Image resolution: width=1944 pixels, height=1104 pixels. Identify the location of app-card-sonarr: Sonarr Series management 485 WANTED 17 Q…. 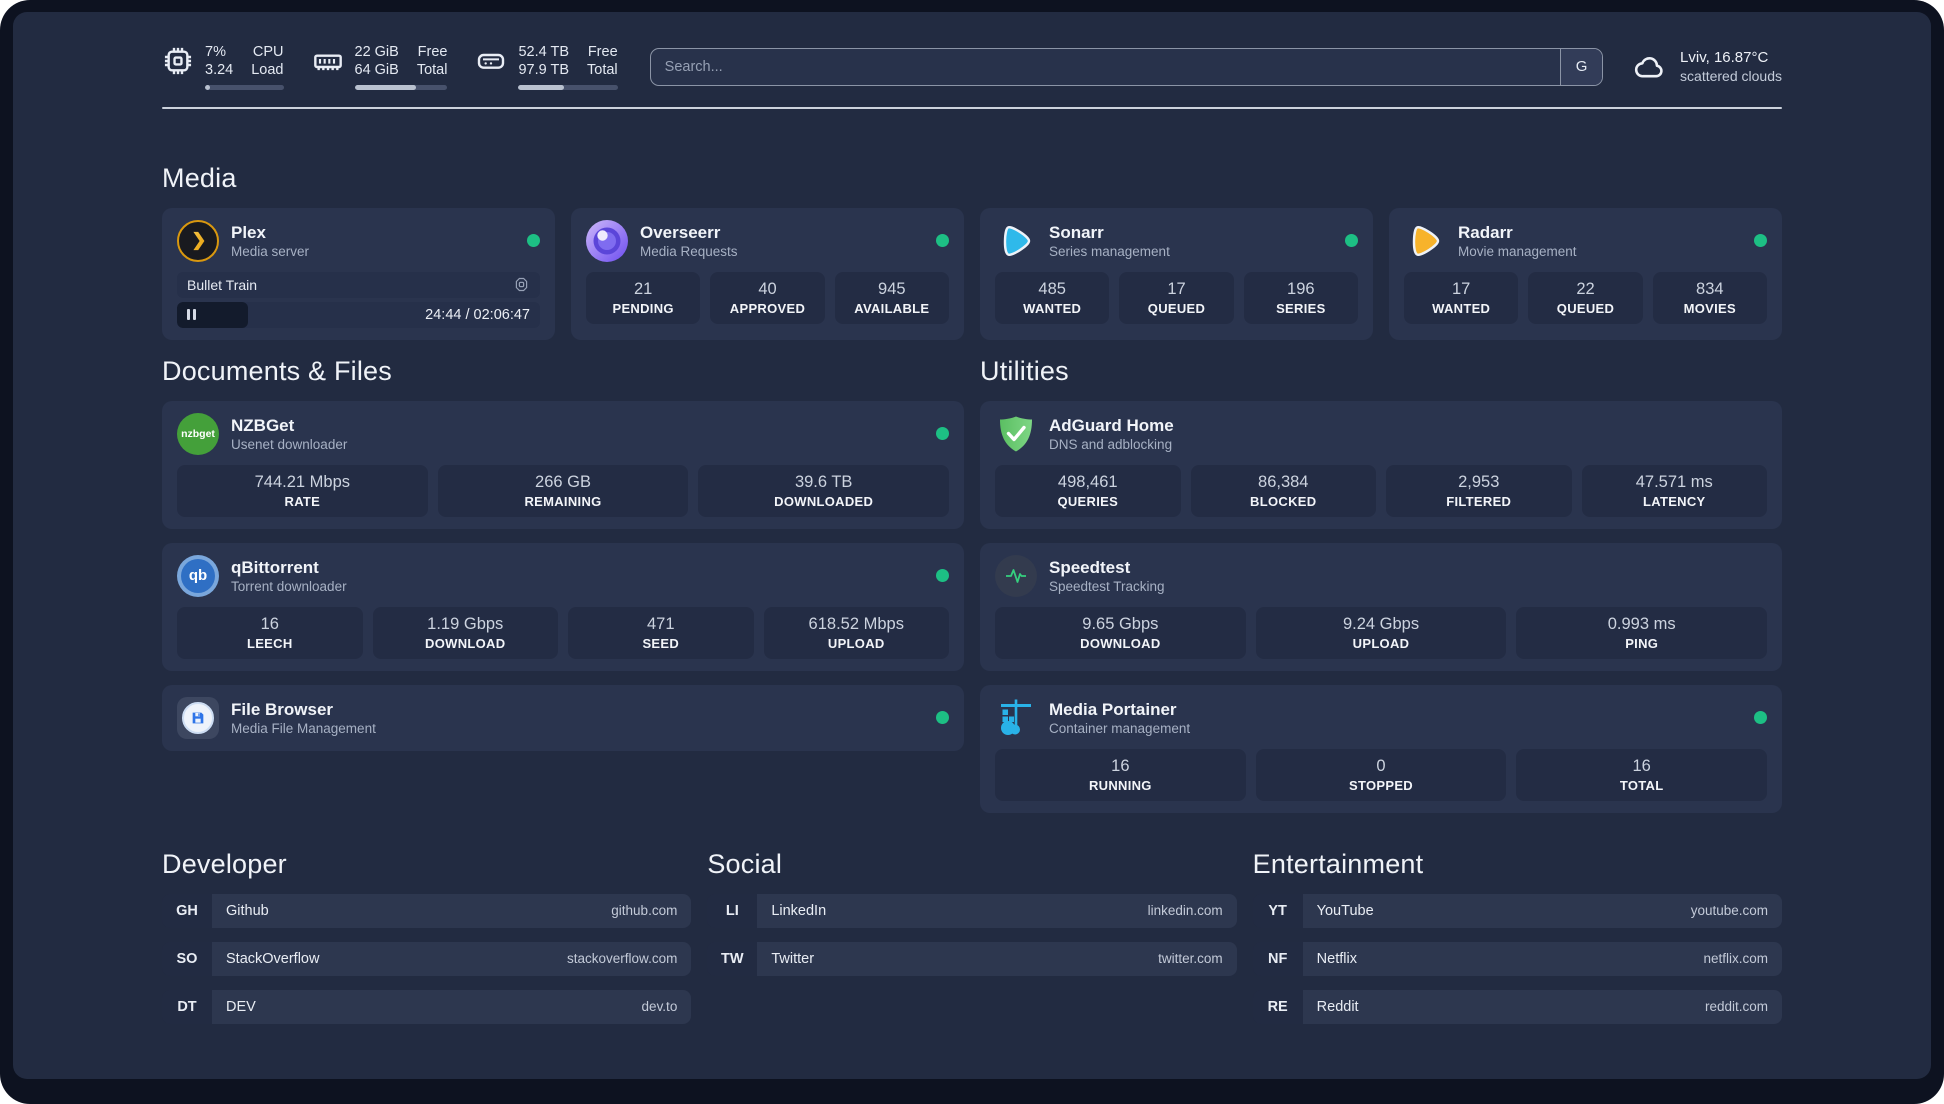
(1176, 273).